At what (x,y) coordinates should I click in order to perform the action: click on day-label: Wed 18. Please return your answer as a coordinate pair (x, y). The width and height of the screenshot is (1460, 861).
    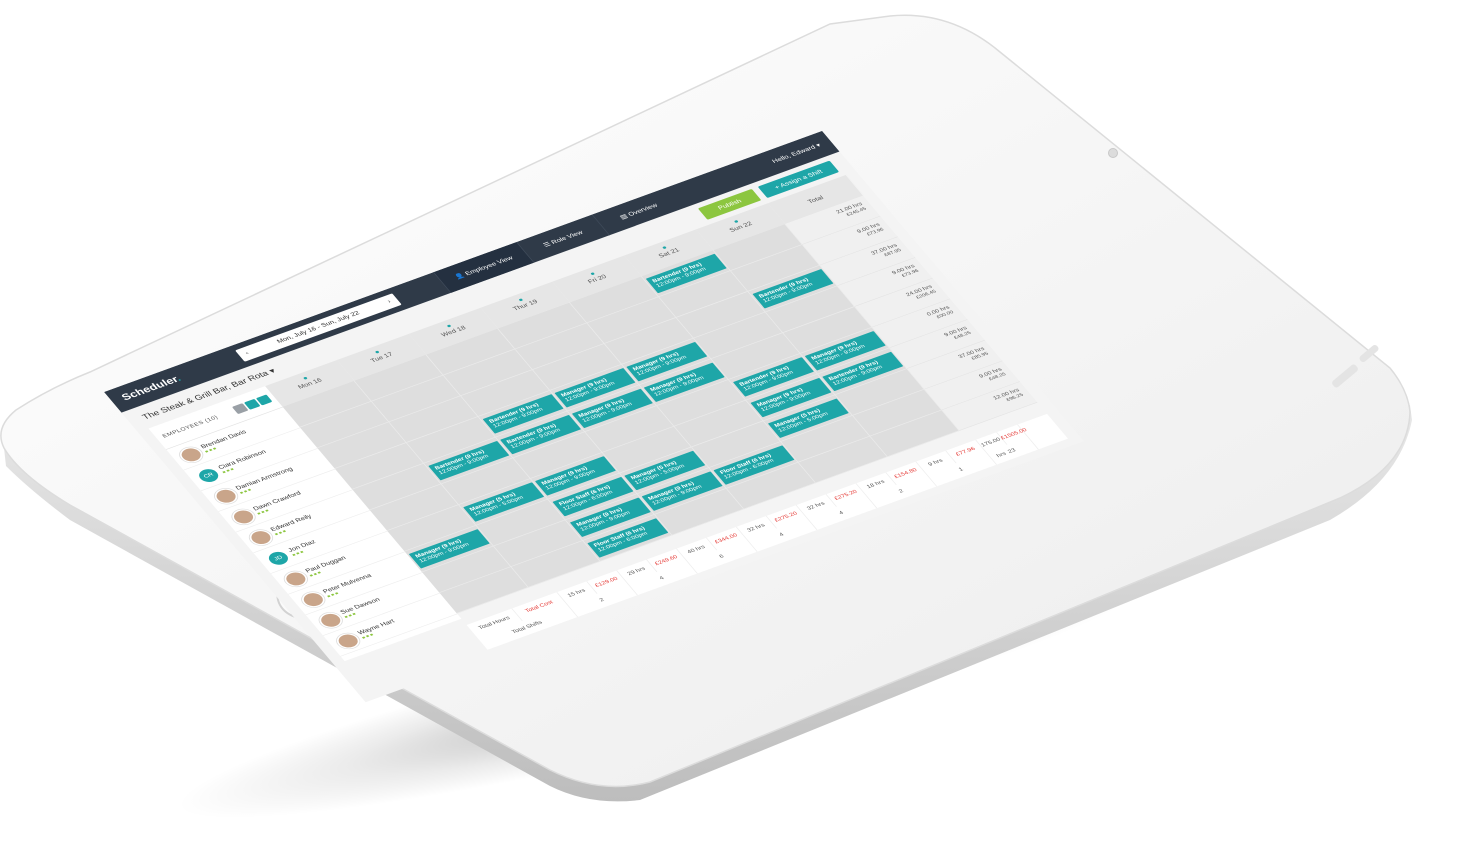
    Looking at the image, I should click on (453, 331).